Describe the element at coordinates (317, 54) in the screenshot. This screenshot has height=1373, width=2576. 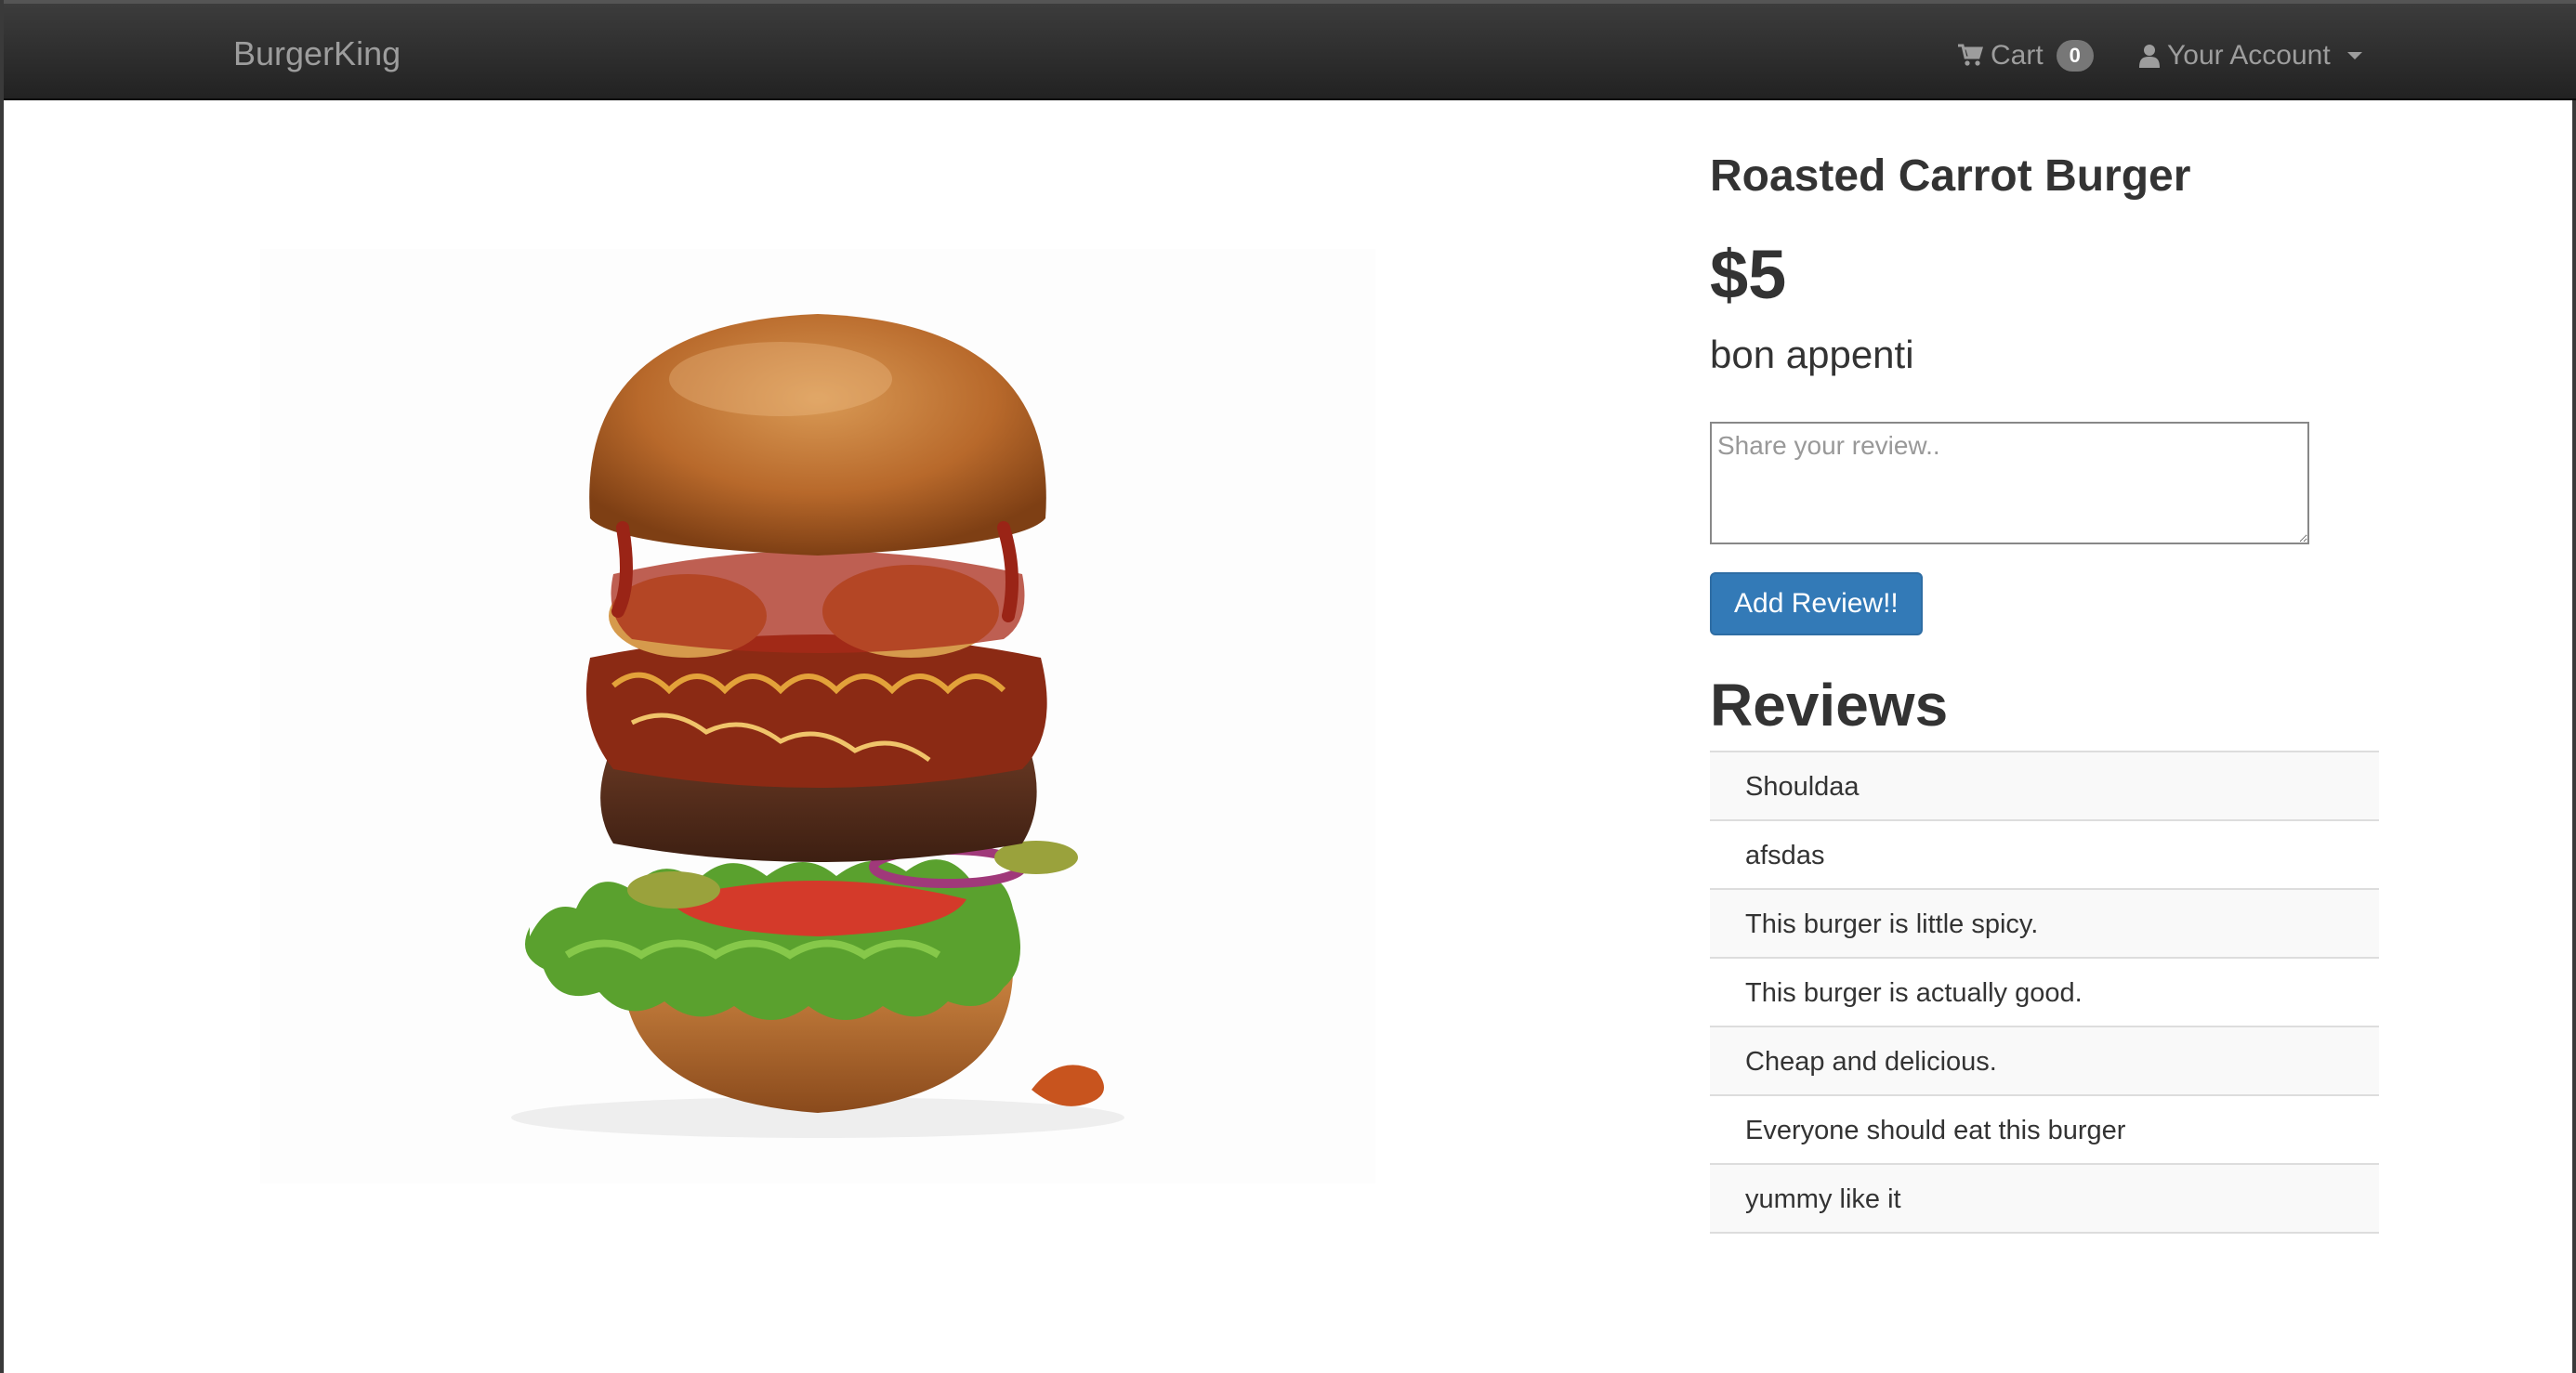
I see `brand-link: BurgerKing` at that location.